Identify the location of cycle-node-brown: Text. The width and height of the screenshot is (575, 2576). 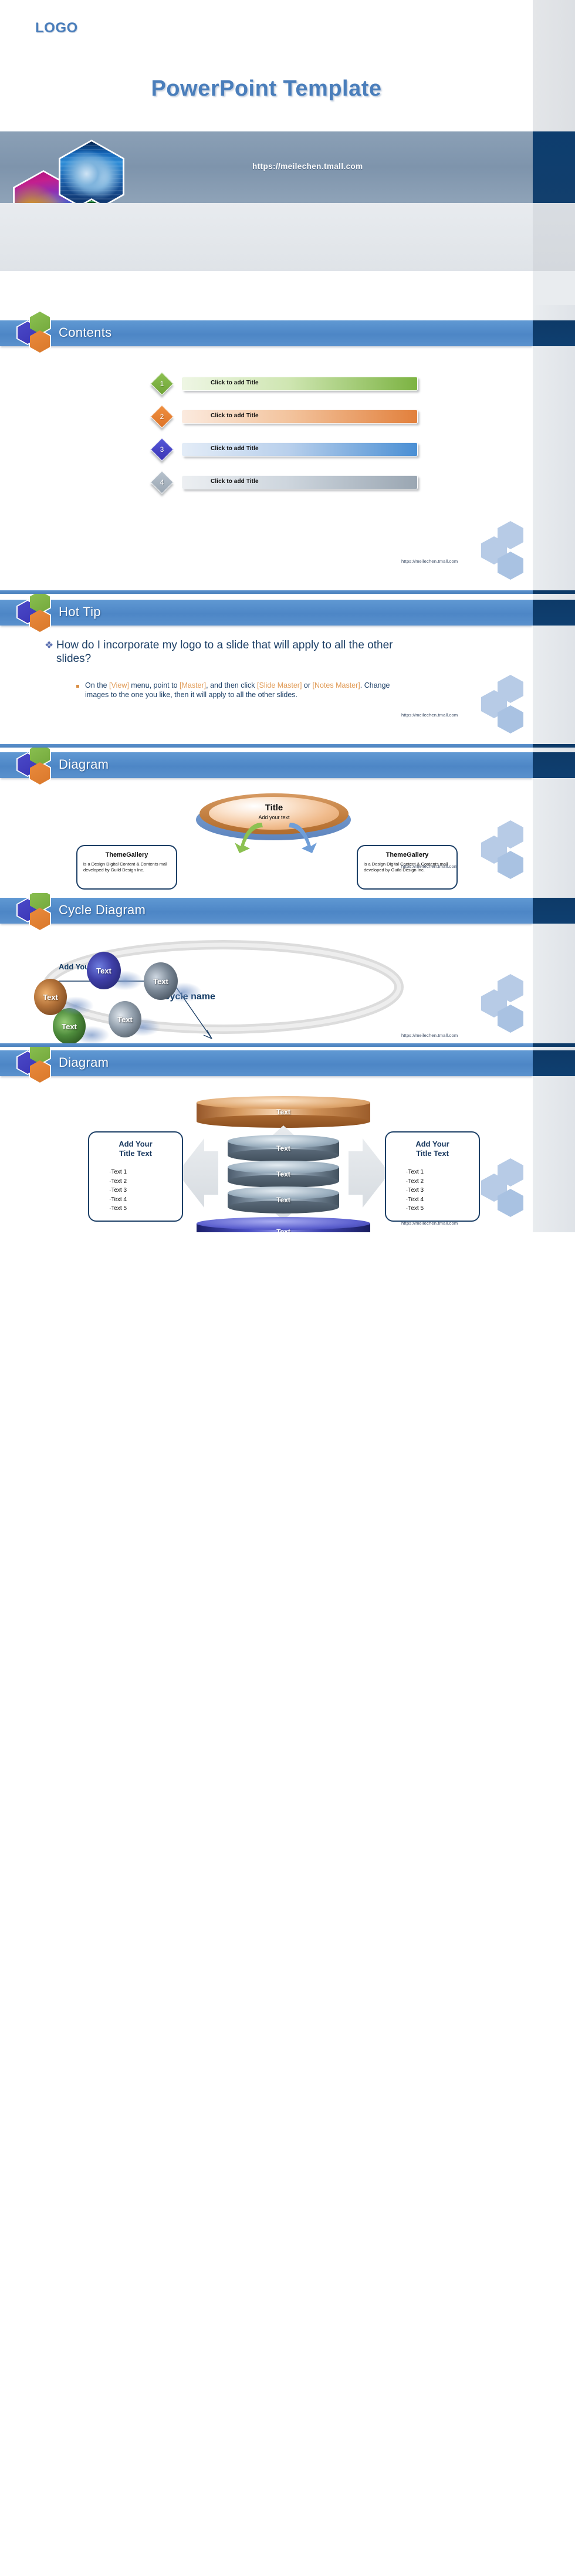
(50, 997).